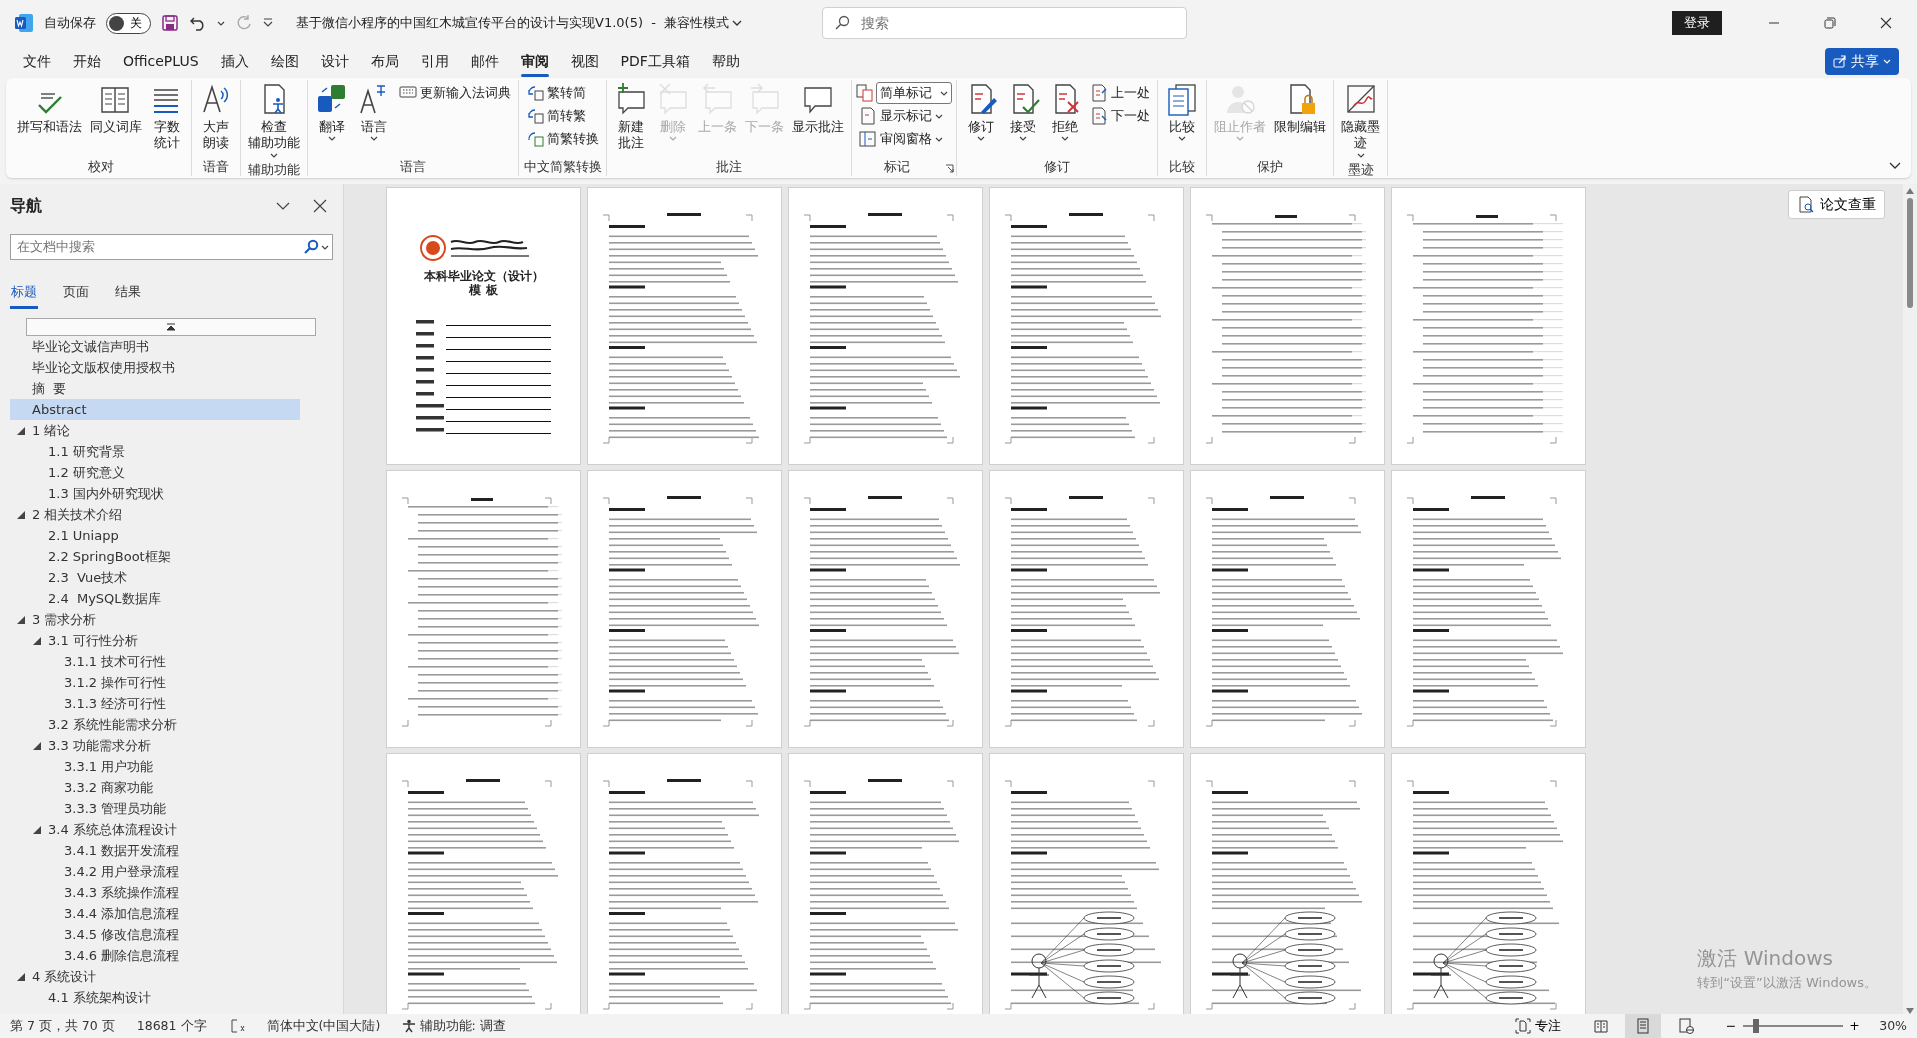 This screenshot has height=1038, width=1917. Describe the element at coordinates (562, 93) in the screenshot. I see `ribbon-button: 繁转简` at that location.